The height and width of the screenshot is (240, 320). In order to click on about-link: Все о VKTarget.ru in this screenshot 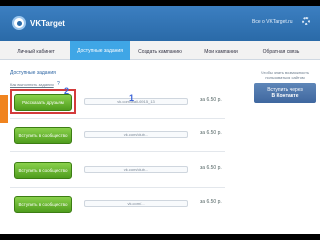, I will do `click(272, 22)`.